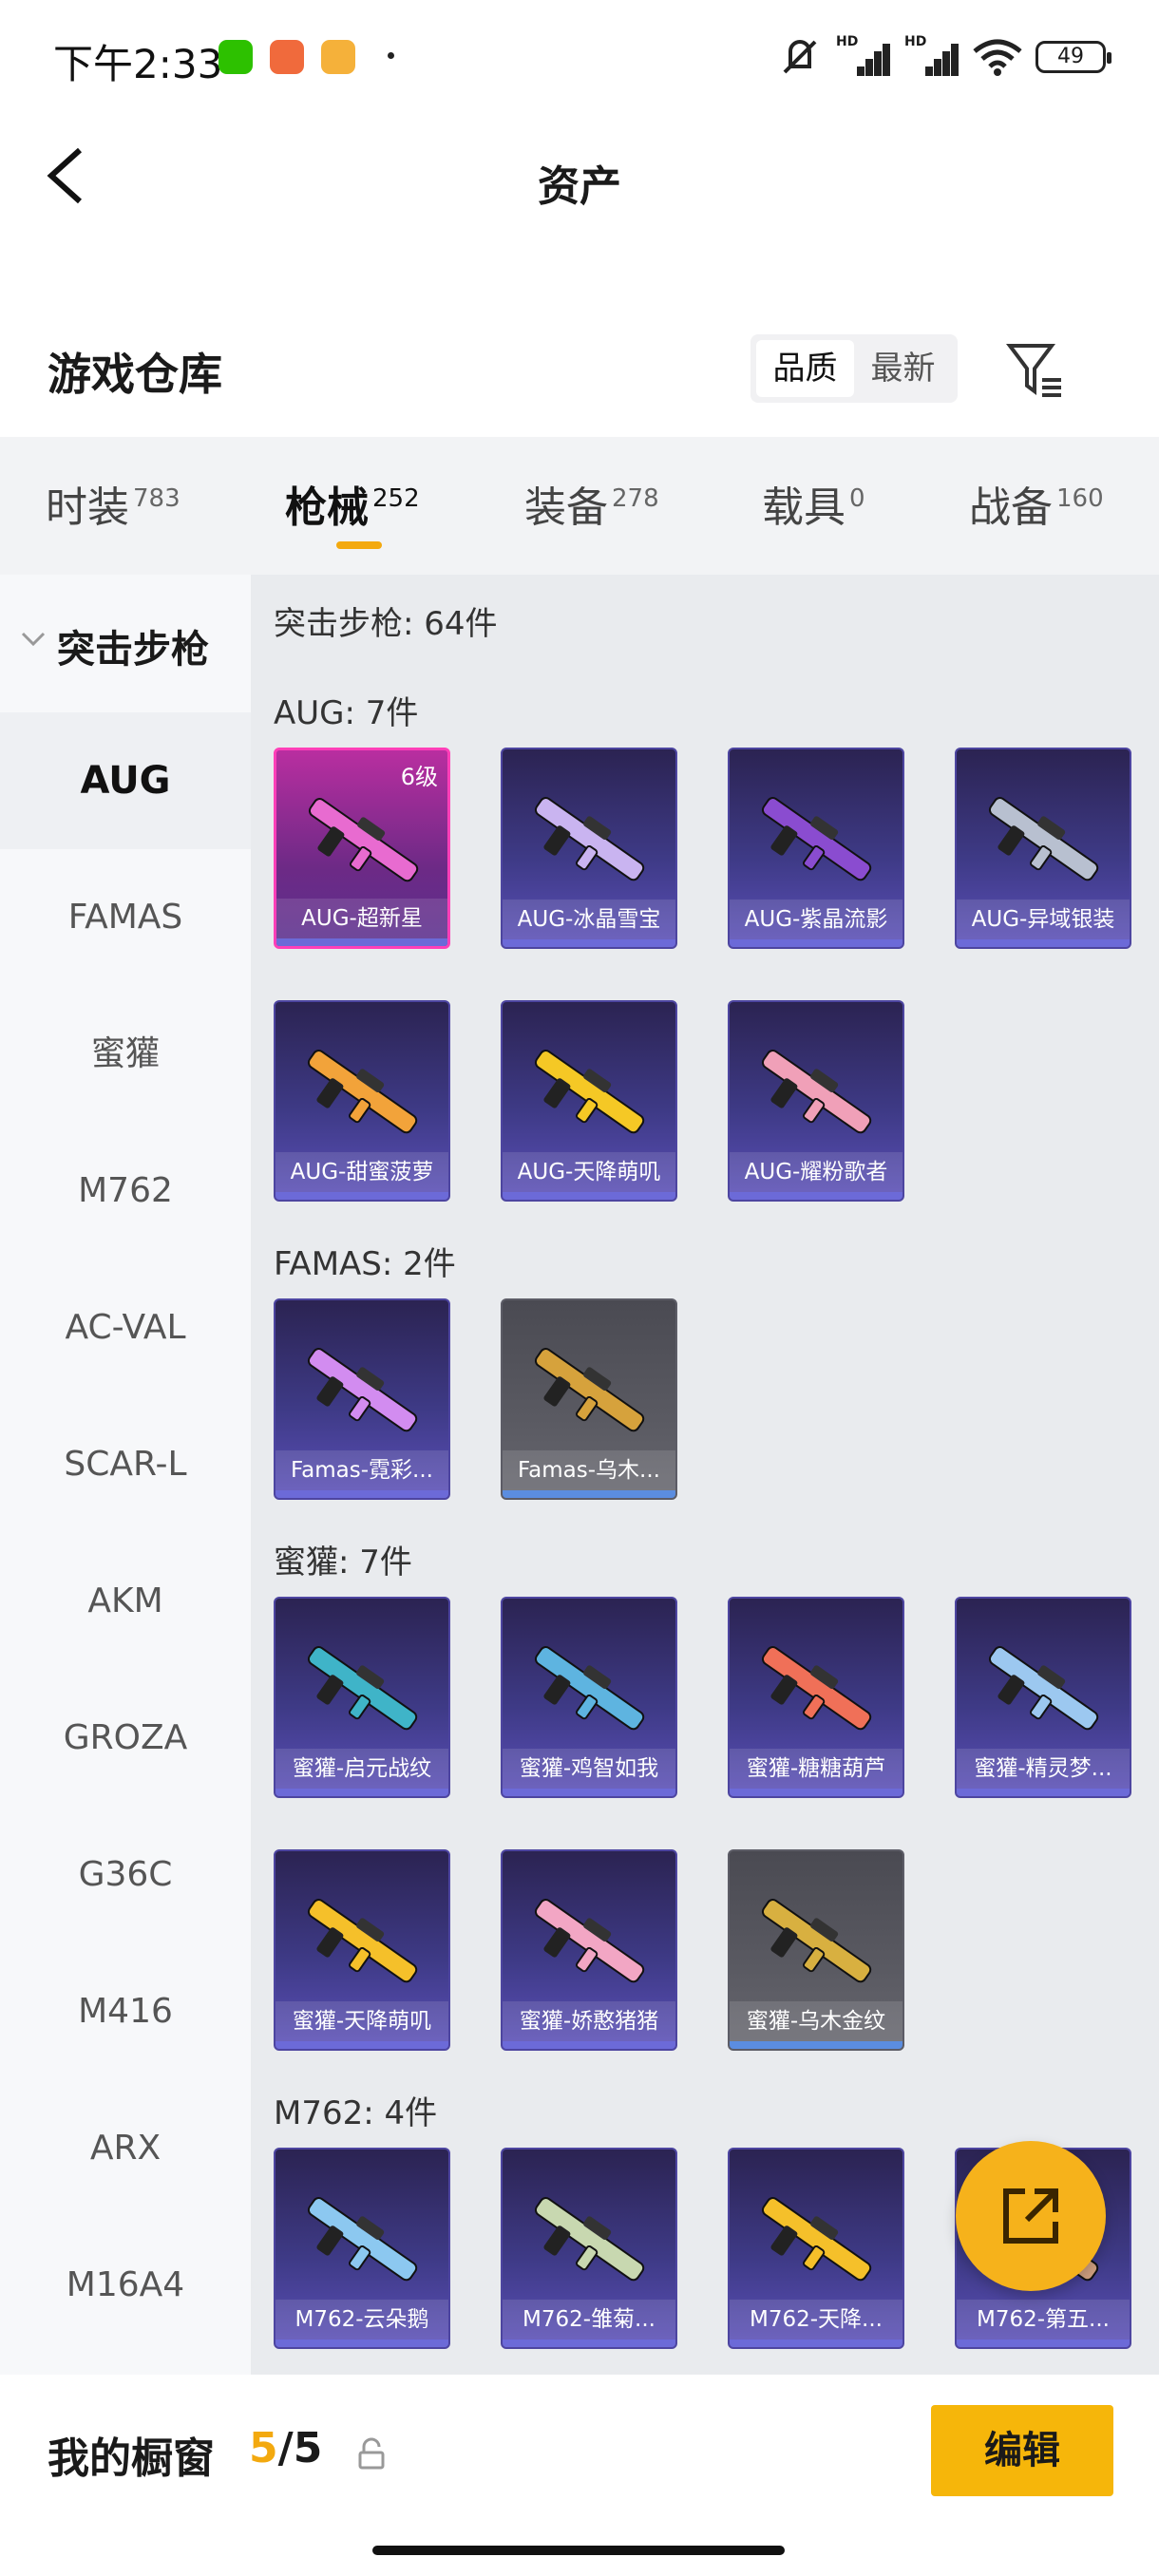 The image size is (1159, 2576). What do you see at coordinates (338, 57) in the screenshot?
I see `note-app-icon` at bounding box center [338, 57].